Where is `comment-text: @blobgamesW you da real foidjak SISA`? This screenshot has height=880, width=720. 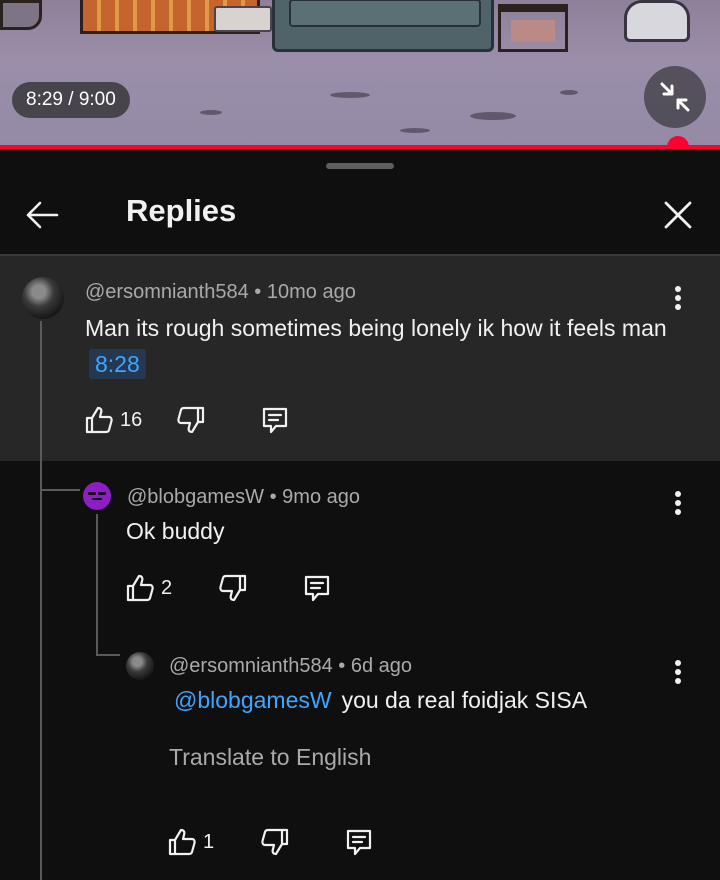 comment-text: @blobgamesW you da real foidjak SISA is located at coordinates (380, 700).